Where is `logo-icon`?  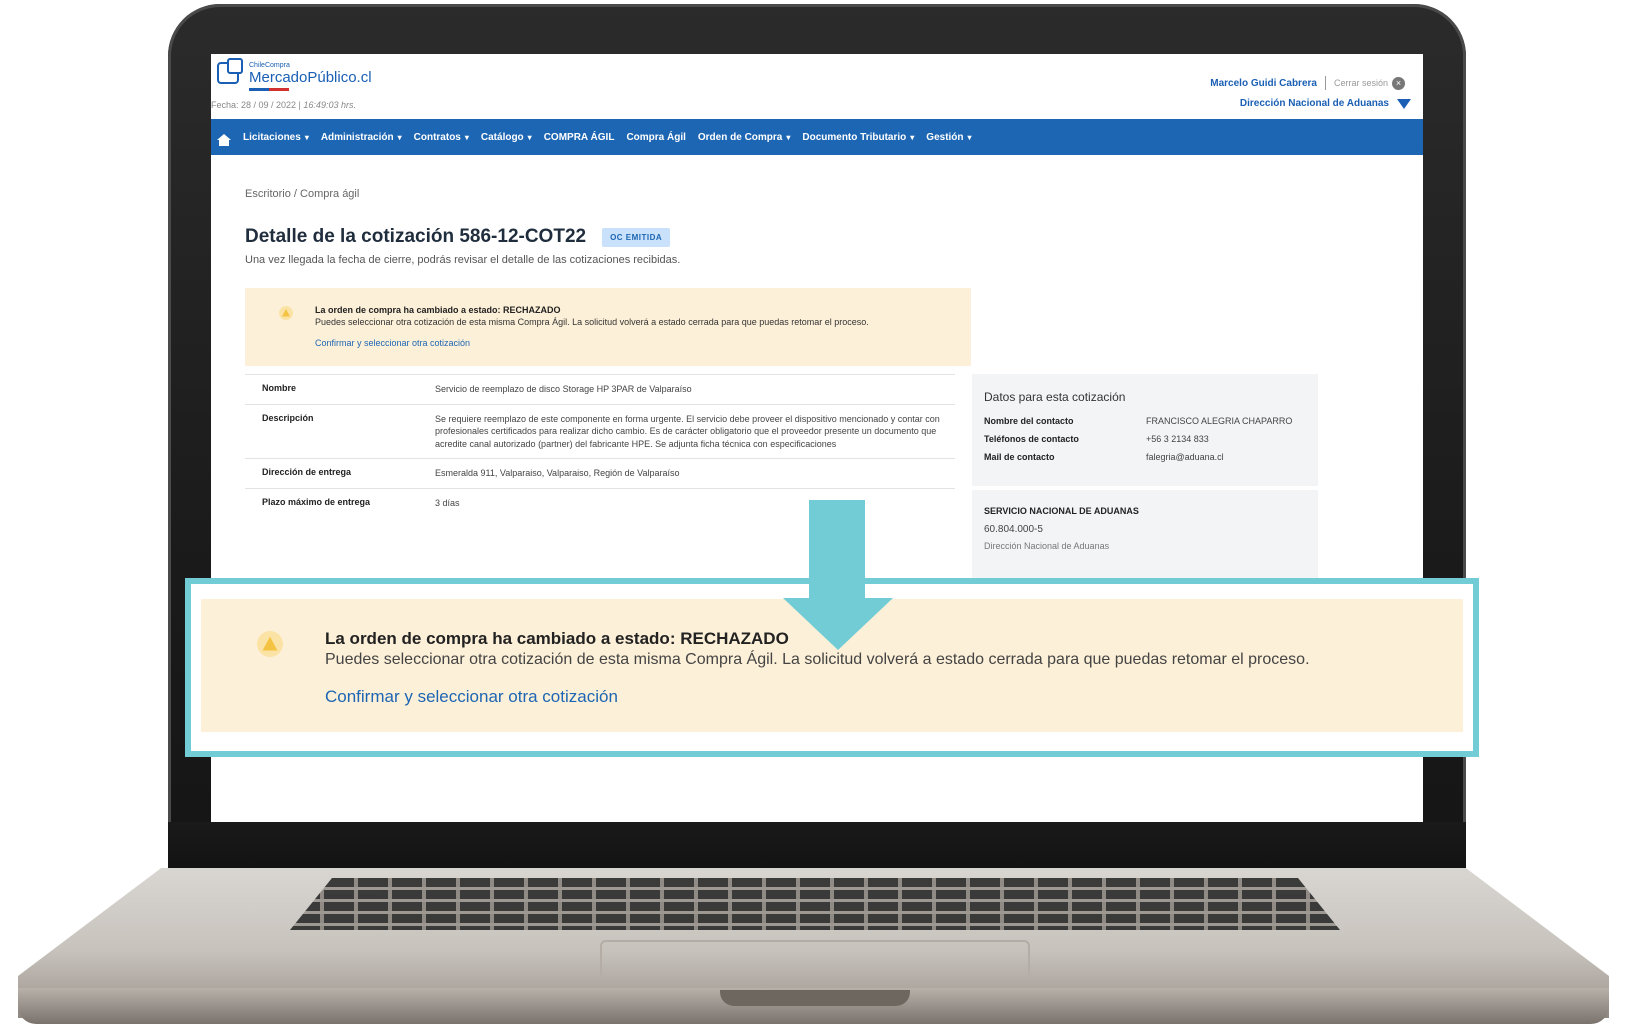
logo-icon is located at coordinates (230, 71).